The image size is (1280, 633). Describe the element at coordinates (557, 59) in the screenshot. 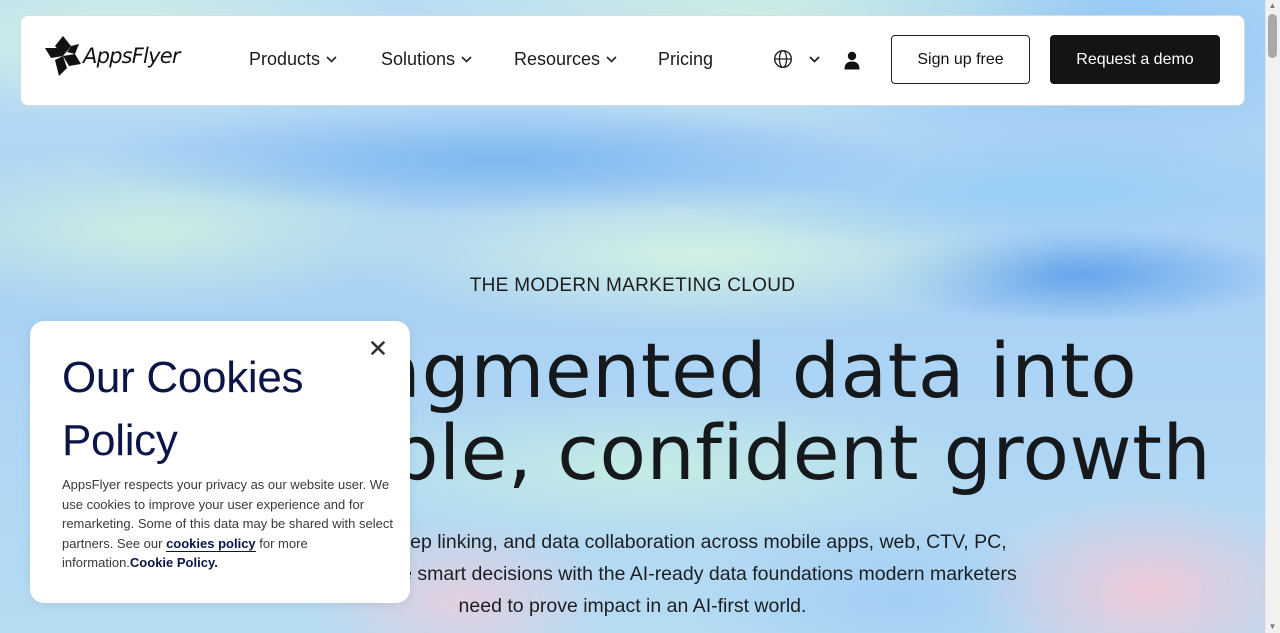

I see `nav-resources-label: Resources` at that location.